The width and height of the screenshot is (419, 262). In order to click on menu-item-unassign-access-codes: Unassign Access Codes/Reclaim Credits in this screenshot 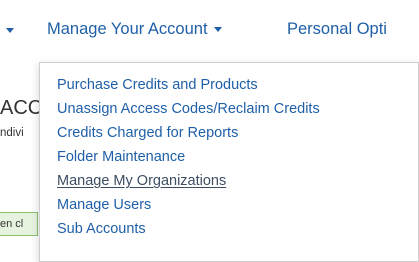, I will do `click(188, 109)`.